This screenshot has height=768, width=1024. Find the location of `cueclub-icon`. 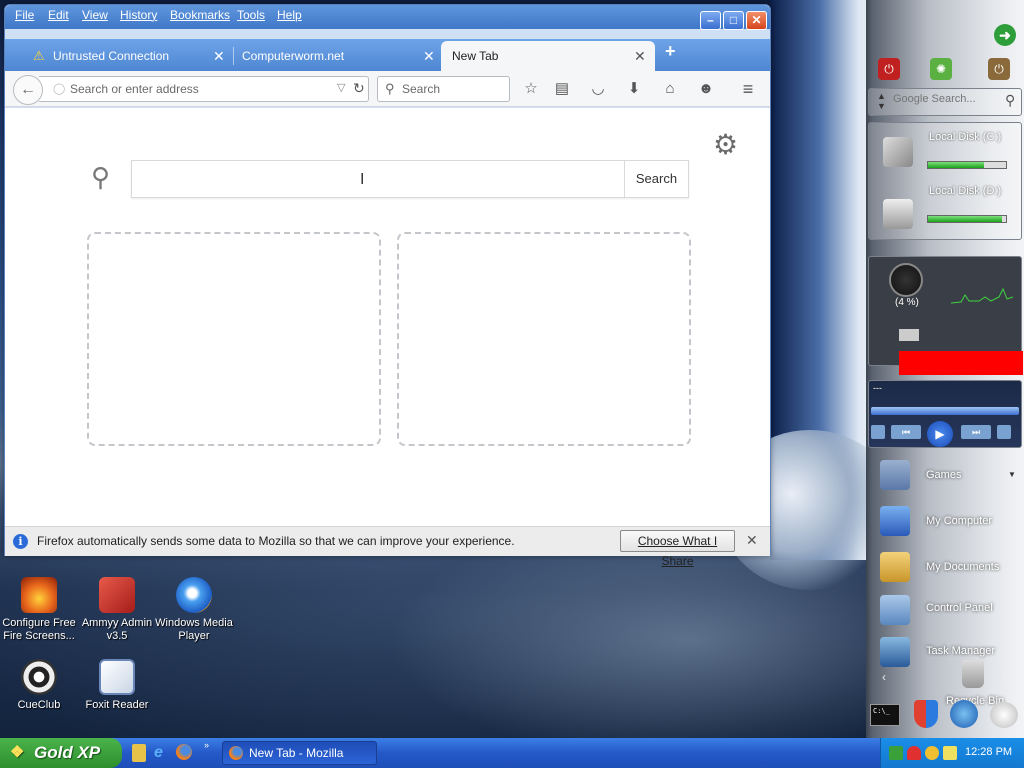

cueclub-icon is located at coordinates (39, 677).